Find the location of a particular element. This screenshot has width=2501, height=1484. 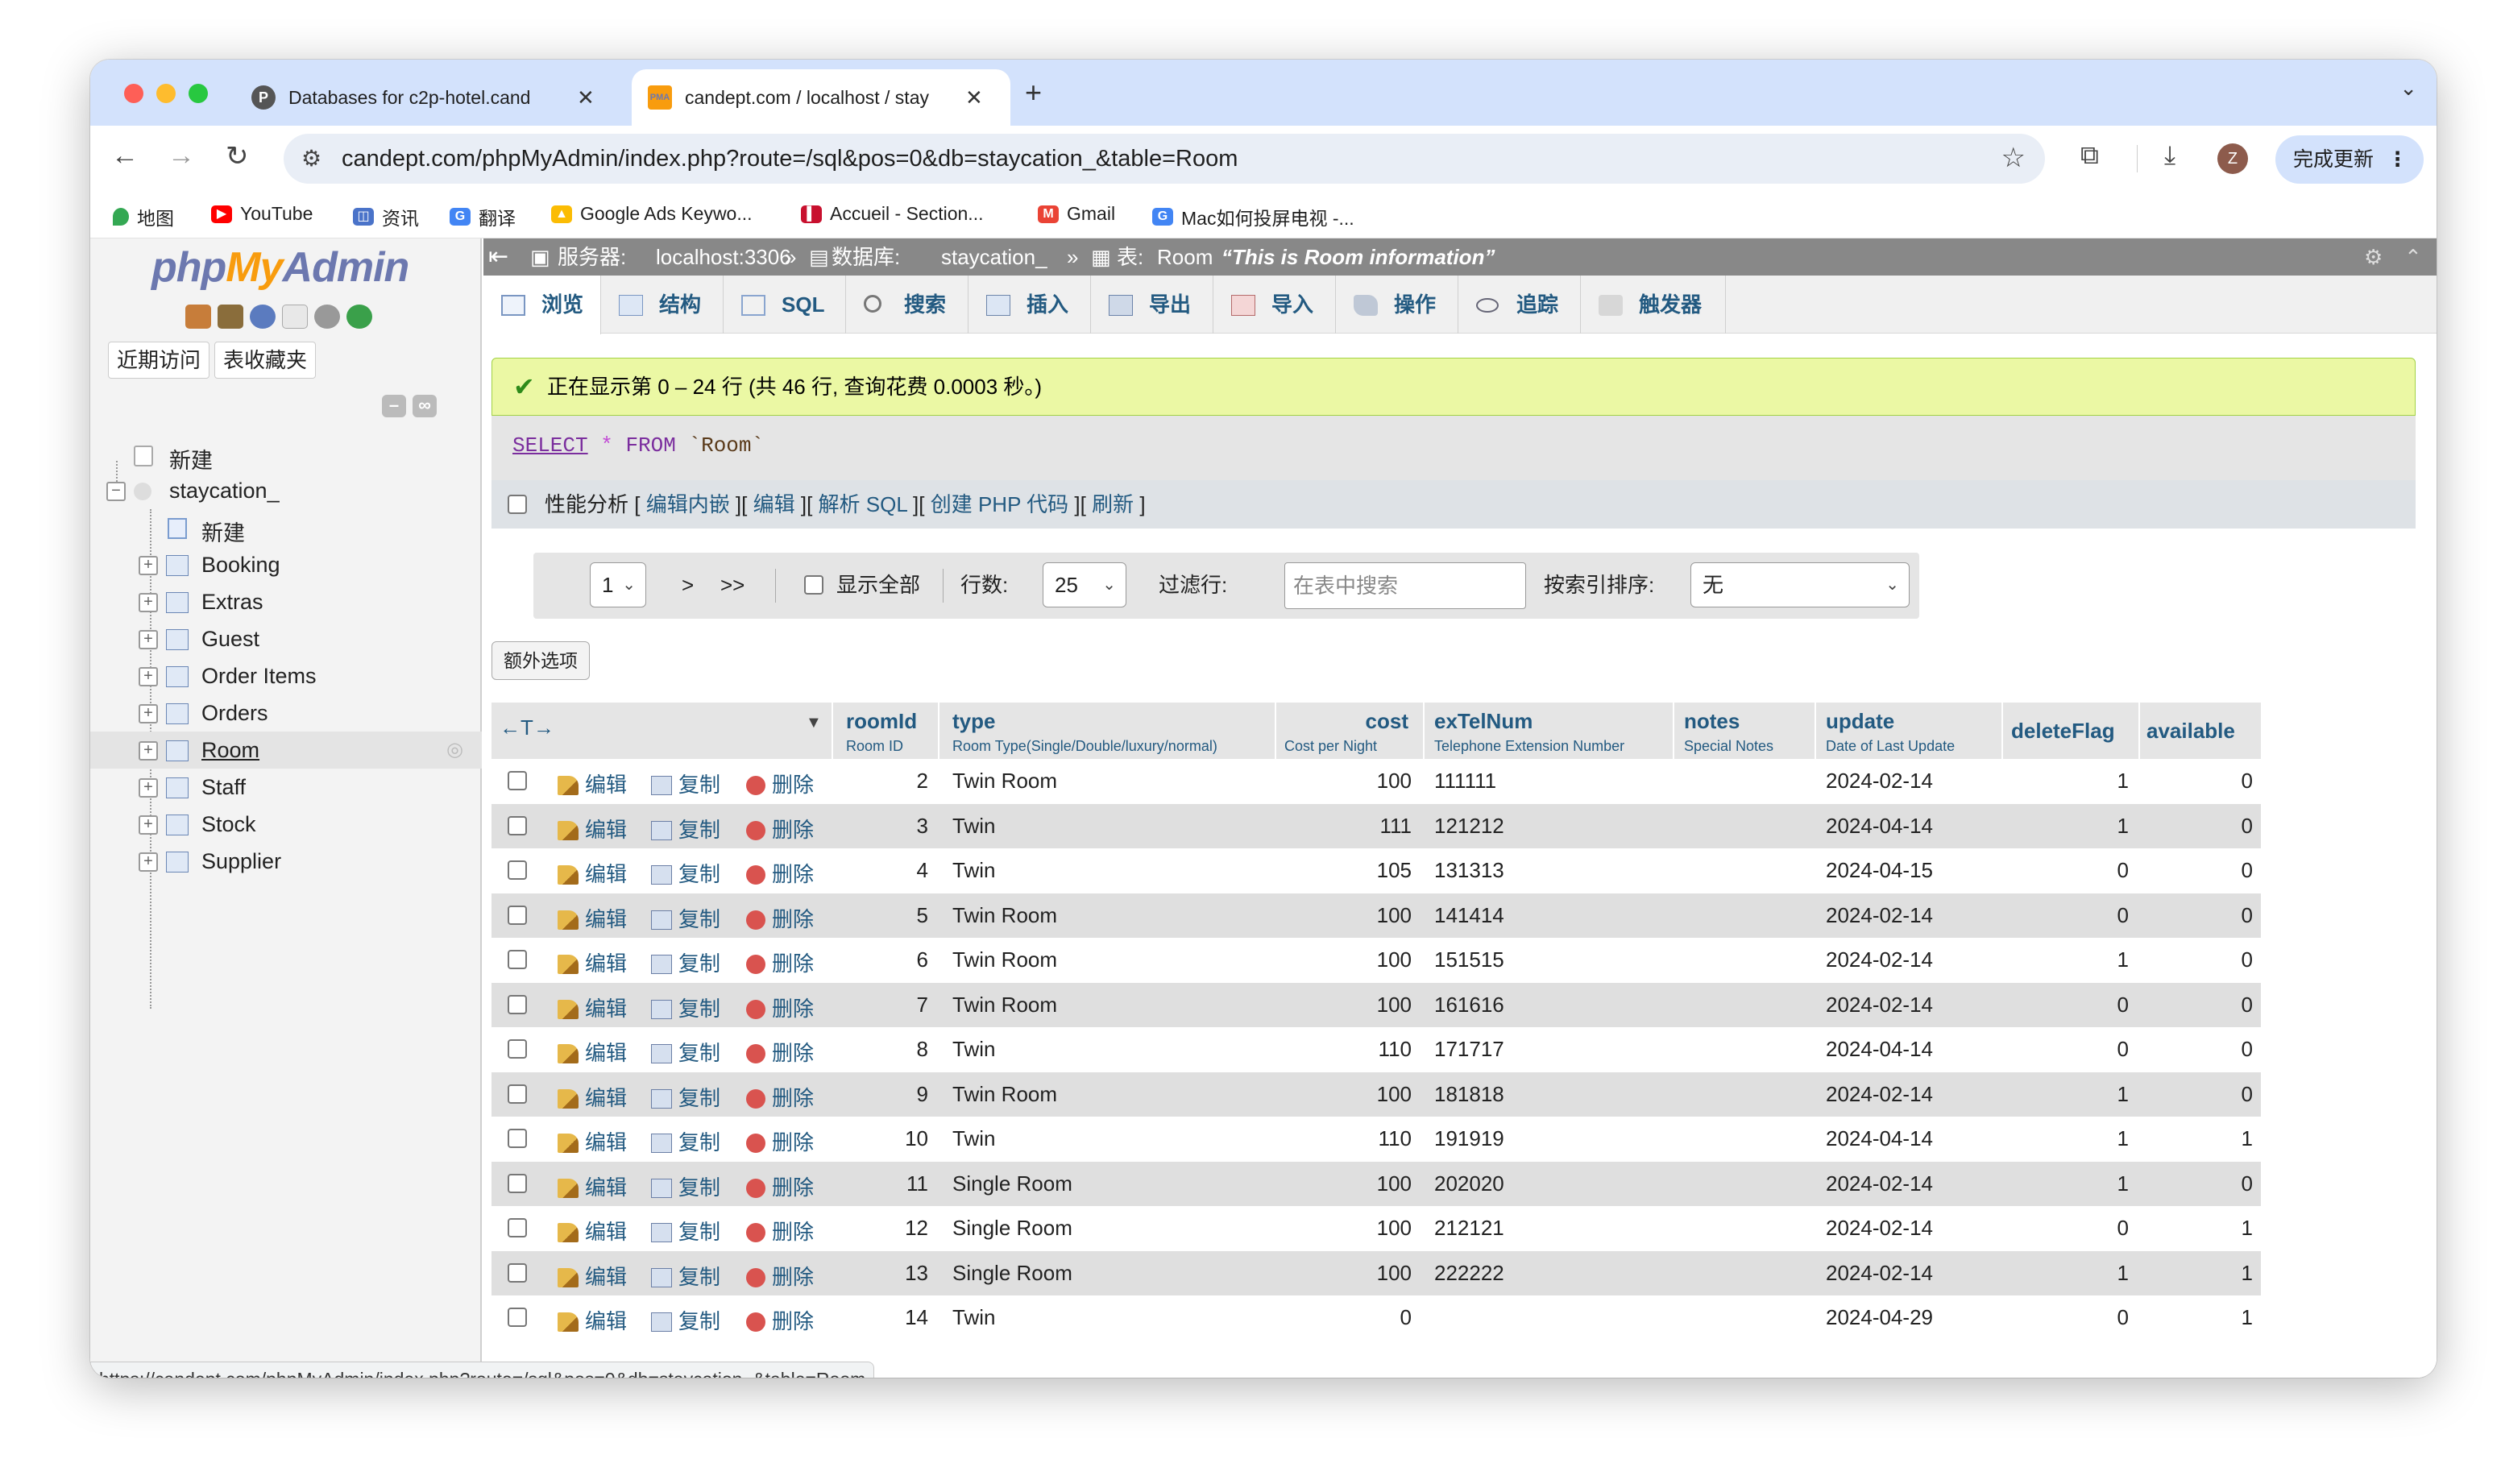

tab-triggers: 触发器 is located at coordinates (1653, 305).